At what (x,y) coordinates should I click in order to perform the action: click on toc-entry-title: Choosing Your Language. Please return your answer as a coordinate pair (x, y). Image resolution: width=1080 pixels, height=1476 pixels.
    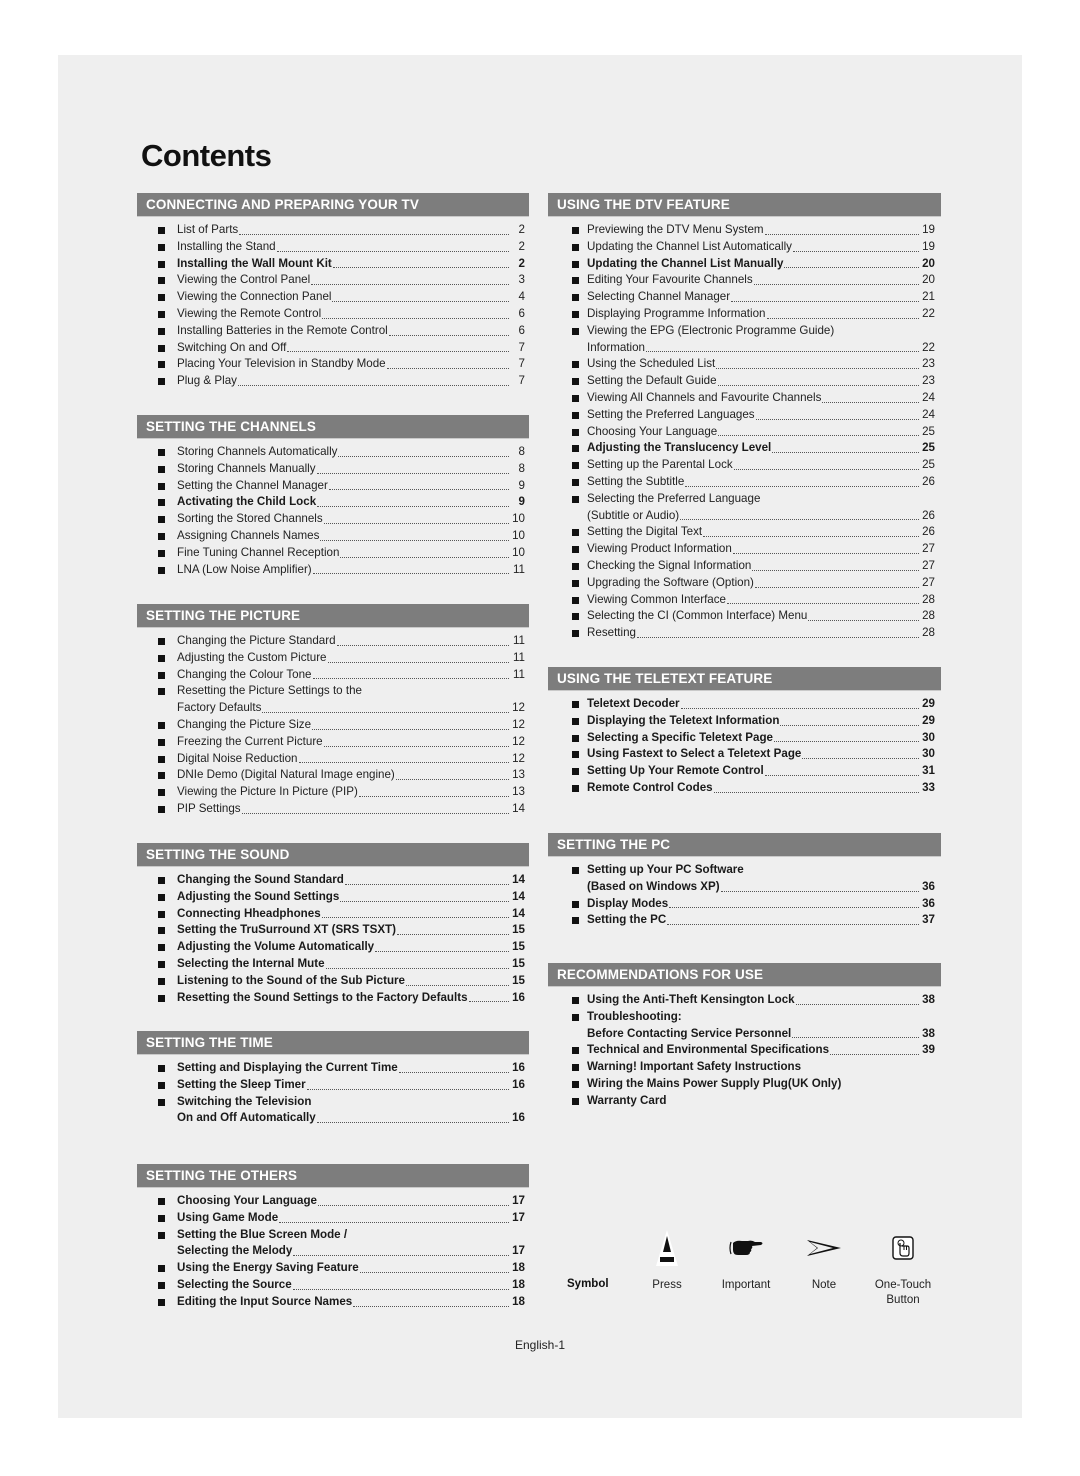
    Looking at the image, I should click on (652, 431).